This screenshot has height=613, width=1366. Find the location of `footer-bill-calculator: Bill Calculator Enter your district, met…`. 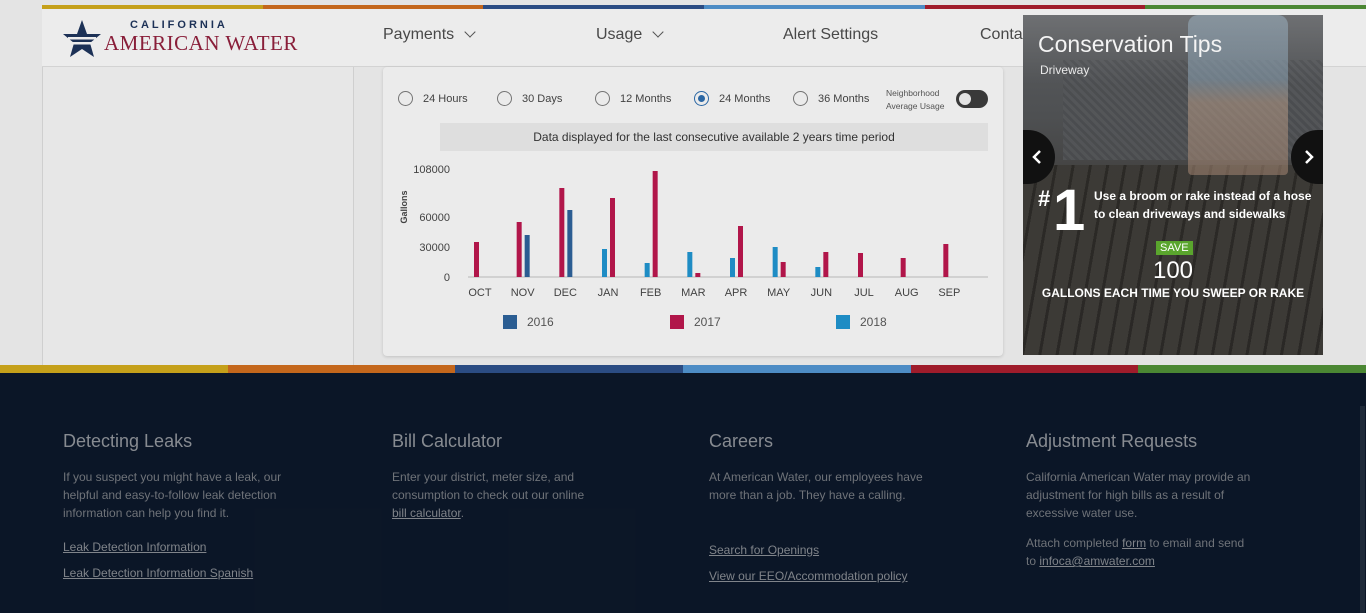

footer-bill-calculator: Bill Calculator Enter your district, met… is located at coordinates (522, 476).